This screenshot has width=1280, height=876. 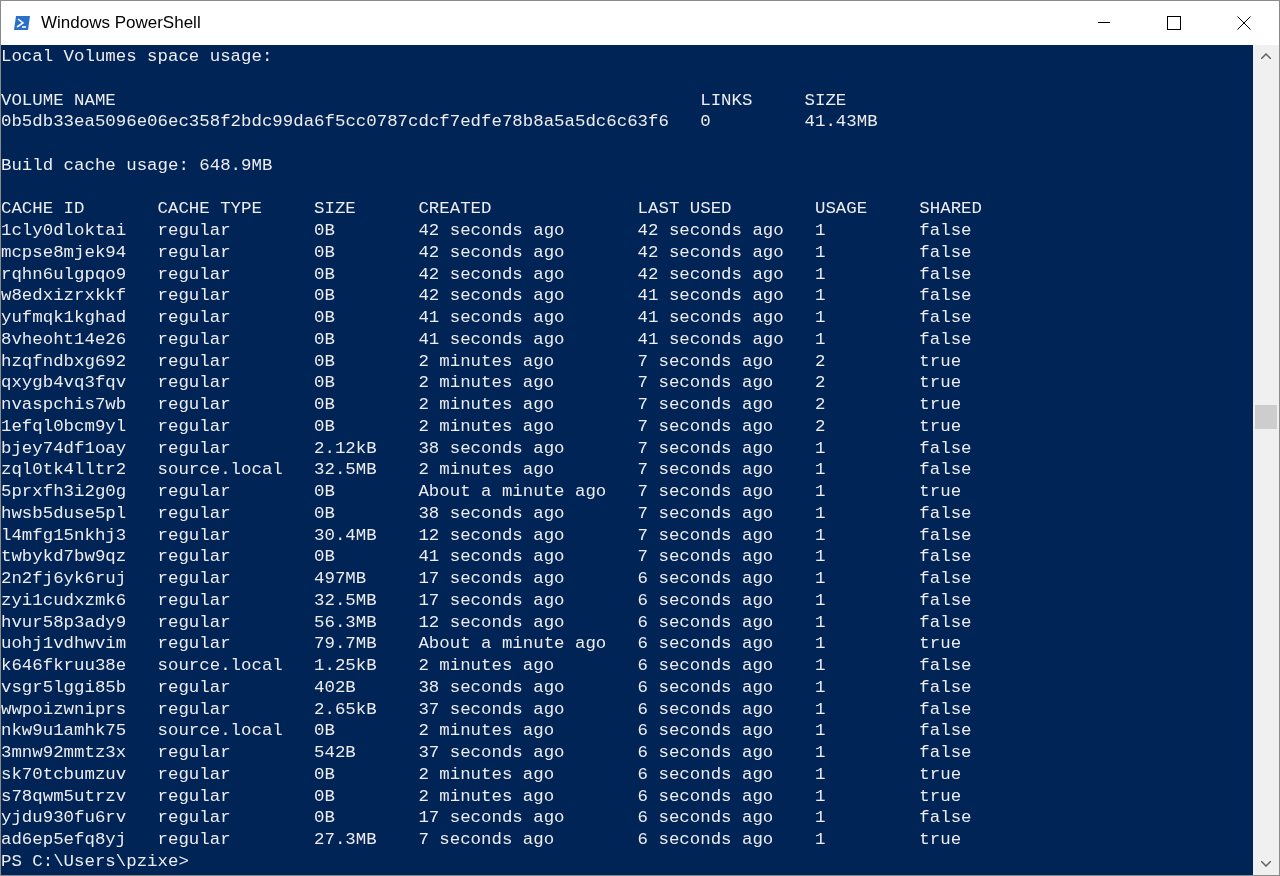 I want to click on cache-id-cell-text: zyi1cudxzmk6, so click(x=64, y=600).